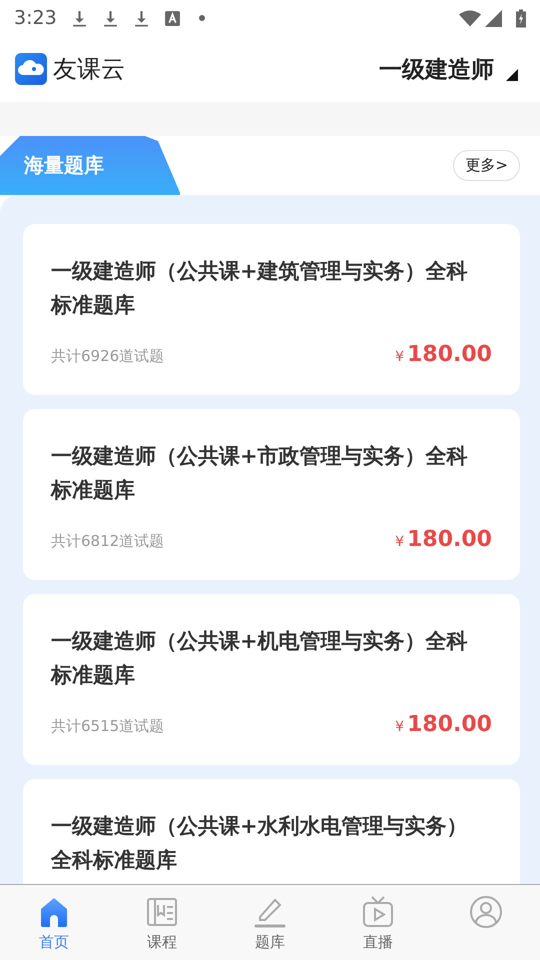 This screenshot has height=960, width=540. What do you see at coordinates (486, 912) in the screenshot?
I see `user-icon` at bounding box center [486, 912].